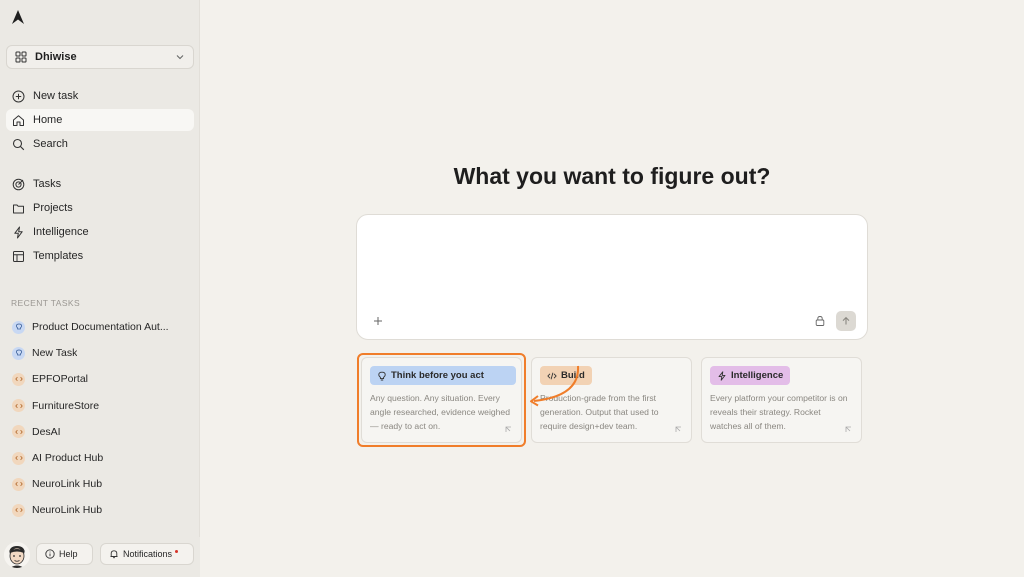  What do you see at coordinates (18, 208) in the screenshot?
I see `folder-icon` at bounding box center [18, 208].